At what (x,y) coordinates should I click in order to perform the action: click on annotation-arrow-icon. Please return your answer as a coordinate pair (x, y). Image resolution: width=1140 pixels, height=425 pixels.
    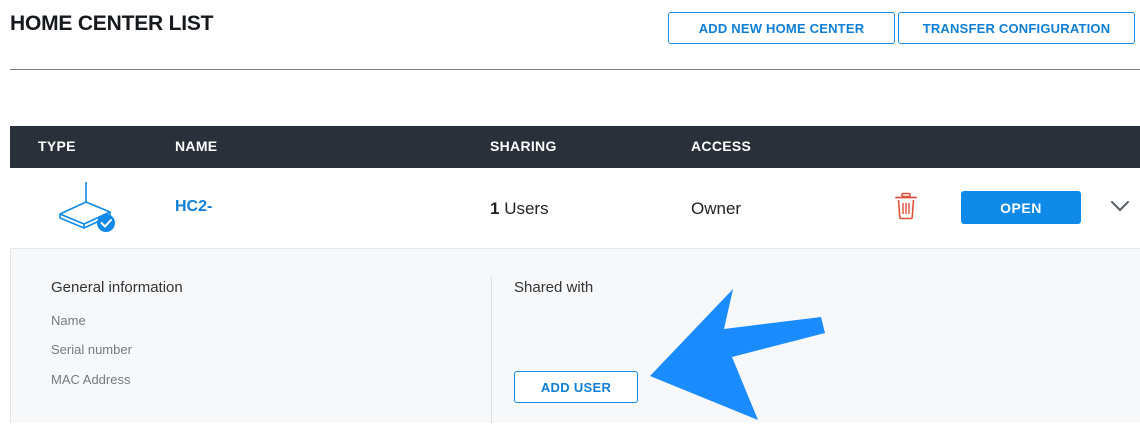
    Looking at the image, I should click on (737, 354).